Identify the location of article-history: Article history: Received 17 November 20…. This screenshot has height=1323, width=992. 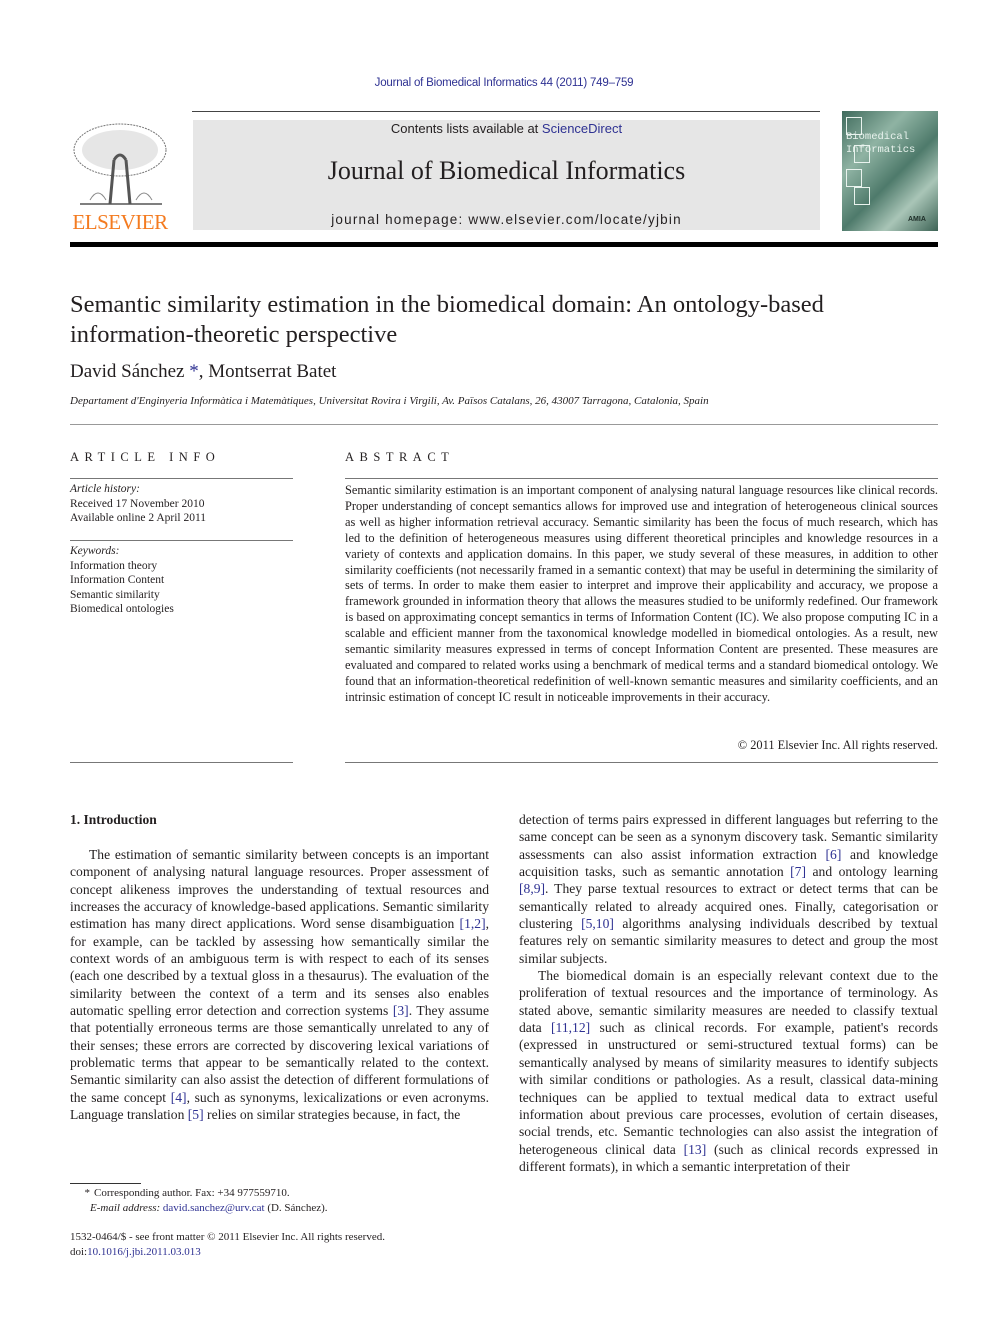
(181, 504).